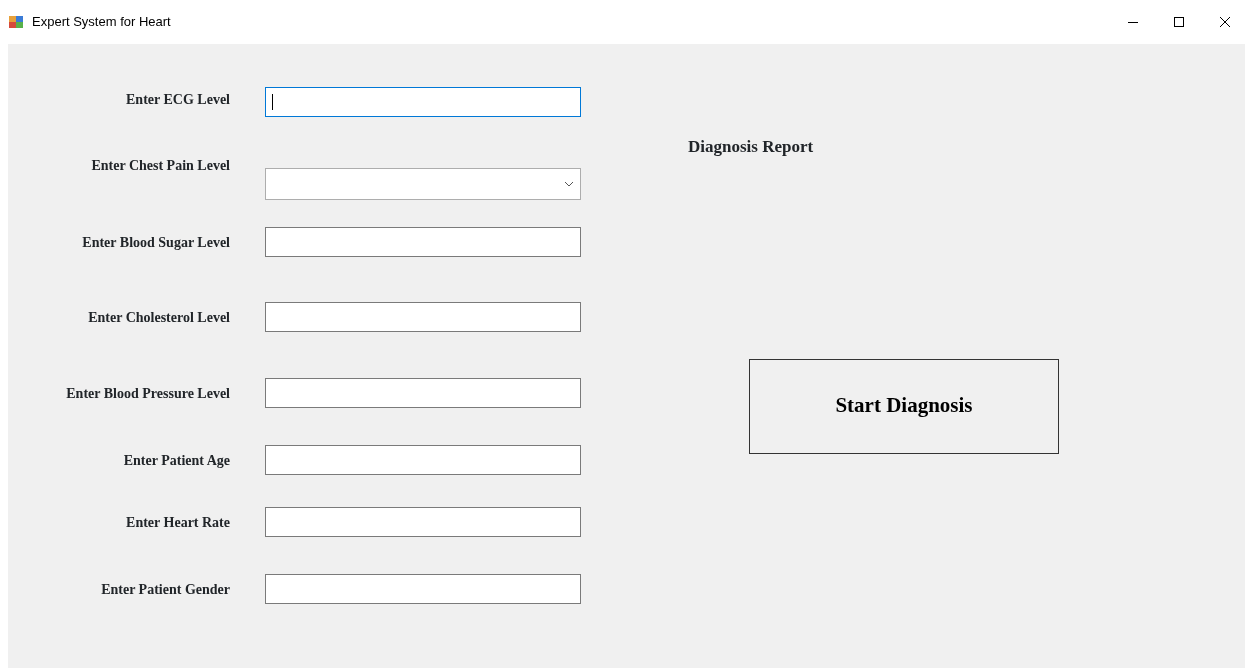 The height and width of the screenshot is (668, 1252). What do you see at coordinates (1225, 22) in the screenshot?
I see `close-icon` at bounding box center [1225, 22].